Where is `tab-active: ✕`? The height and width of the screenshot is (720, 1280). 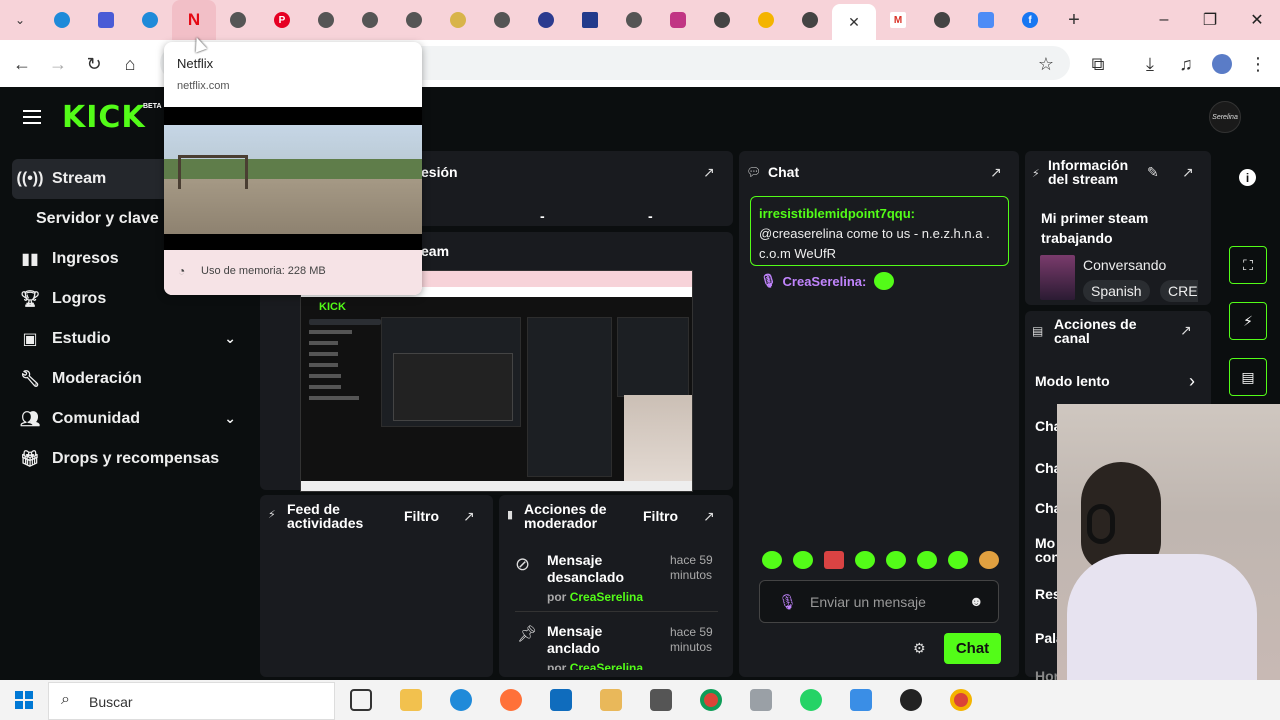 tab-active: ✕ is located at coordinates (854, 20).